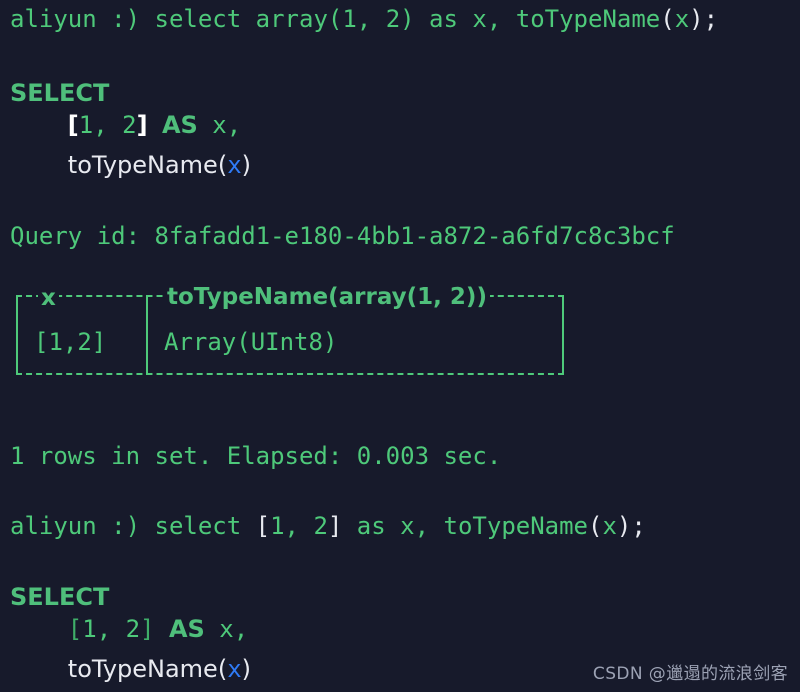  I want to click on echo2-fn-paren-close: ), so click(246, 669).